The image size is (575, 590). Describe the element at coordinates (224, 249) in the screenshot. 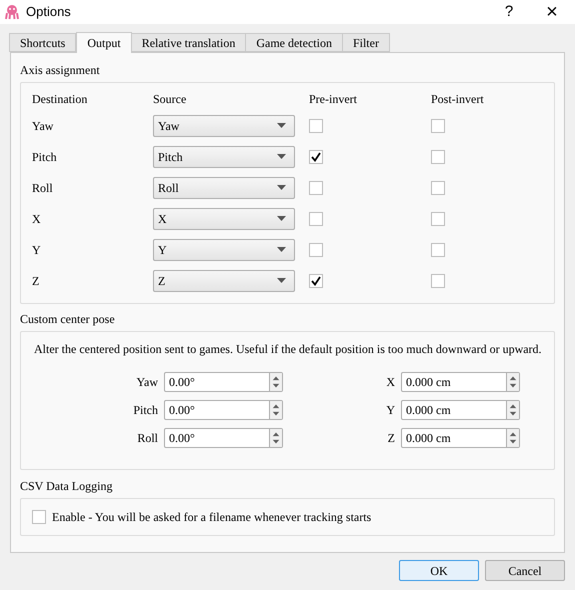

I see `source-dropdown: Y` at that location.